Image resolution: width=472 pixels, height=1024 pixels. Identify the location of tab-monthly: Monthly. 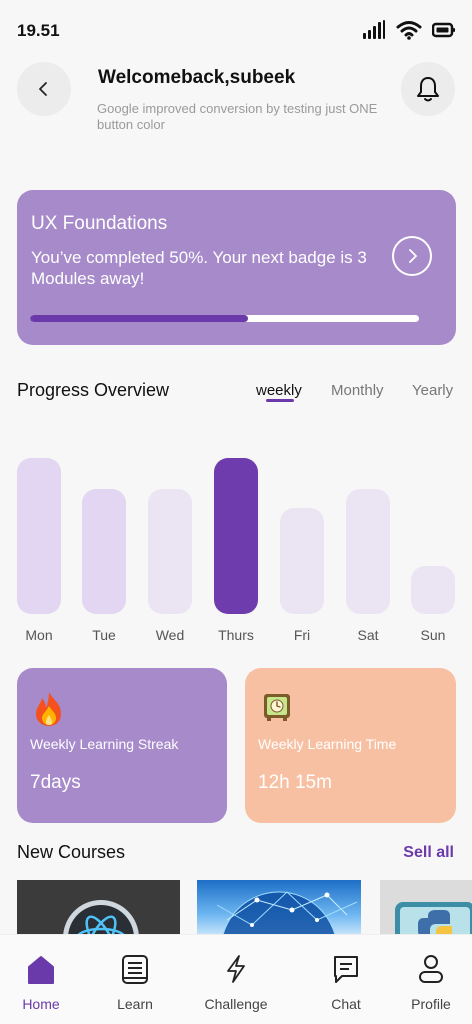
(357, 390).